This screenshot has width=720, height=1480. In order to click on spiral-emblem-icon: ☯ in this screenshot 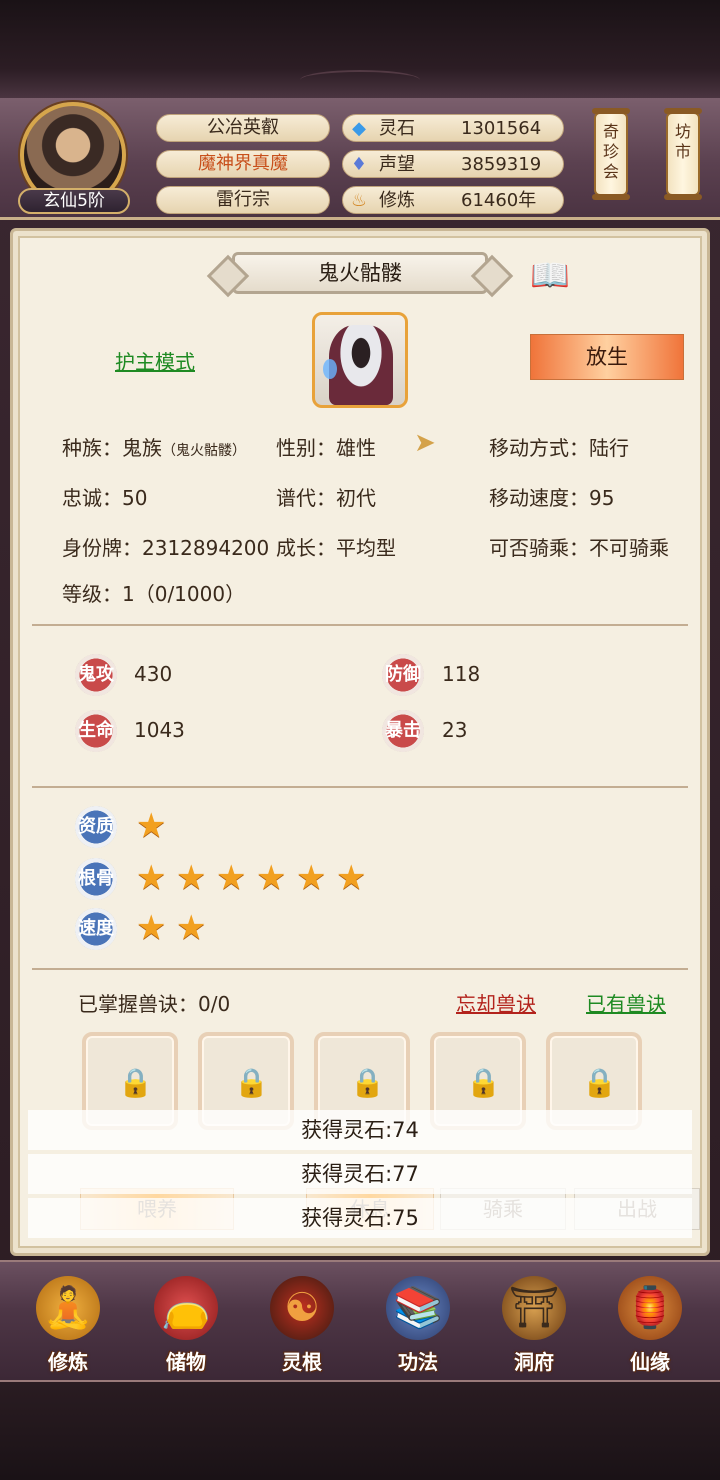, I will do `click(302, 1308)`.